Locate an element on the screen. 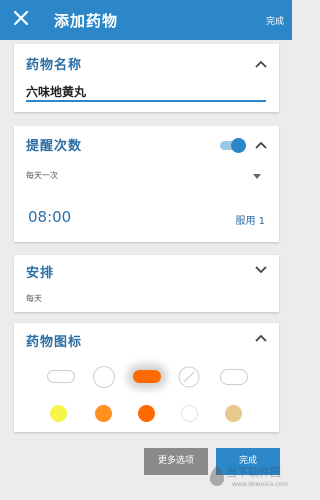 The image size is (320, 500). color-white is located at coordinates (189, 413).